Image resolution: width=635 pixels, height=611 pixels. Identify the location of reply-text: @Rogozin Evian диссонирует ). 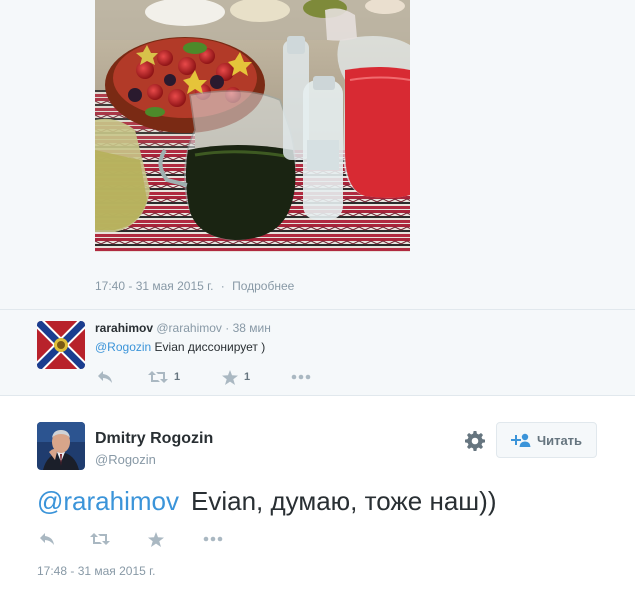
(180, 347).